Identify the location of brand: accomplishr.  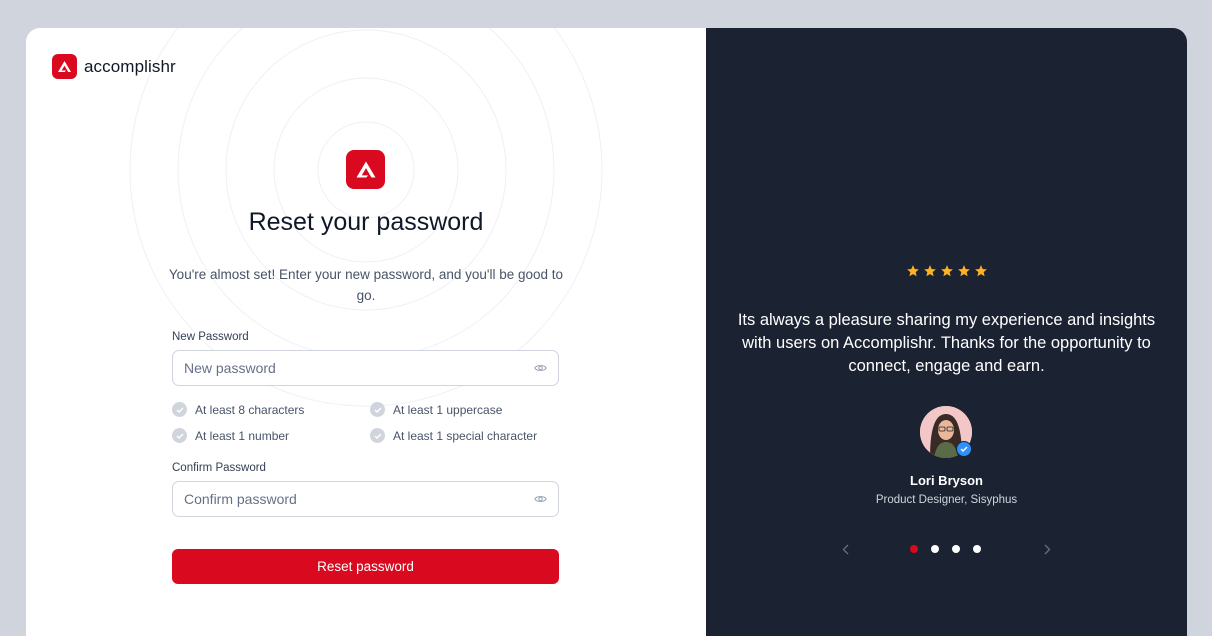
(114, 66).